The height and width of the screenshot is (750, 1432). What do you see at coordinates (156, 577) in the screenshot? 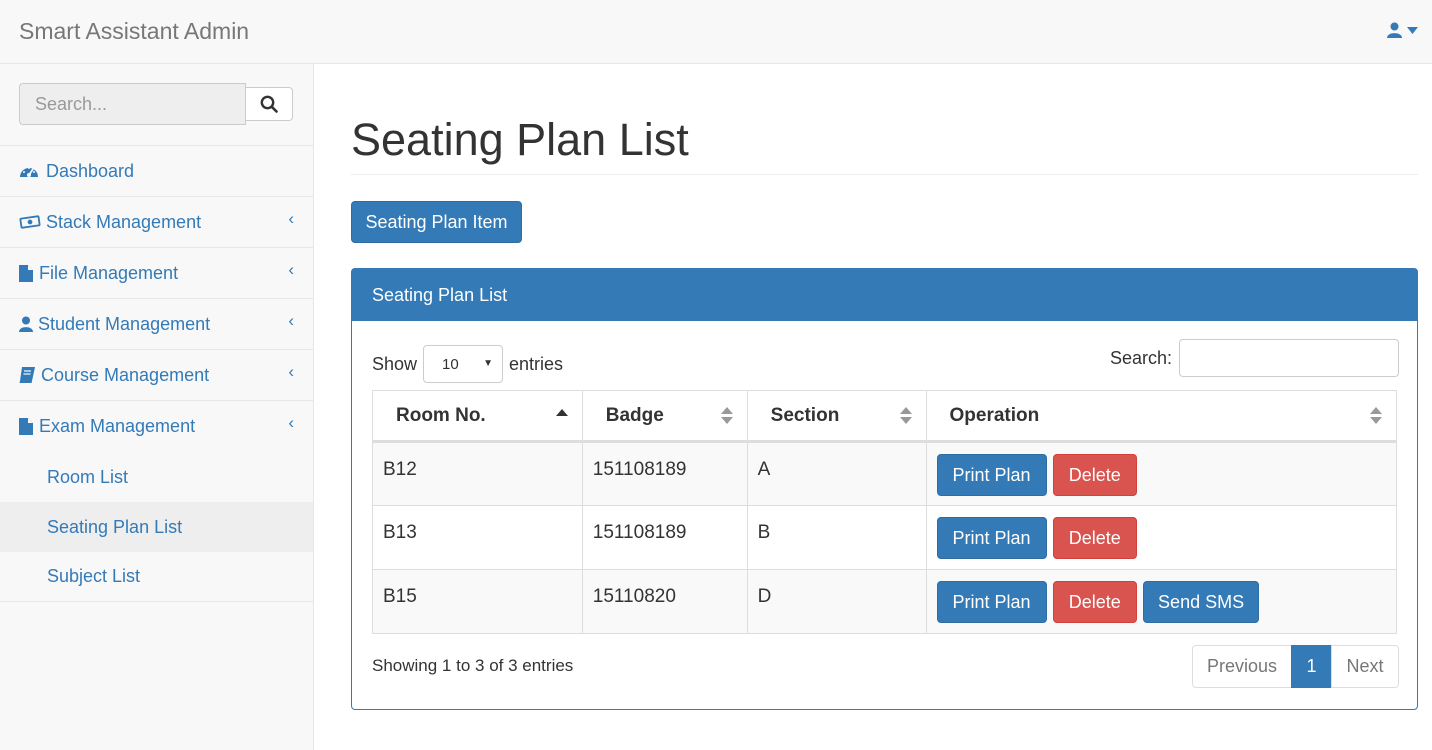
I see `sidebar-subitem-subject-list: Subject List` at bounding box center [156, 577].